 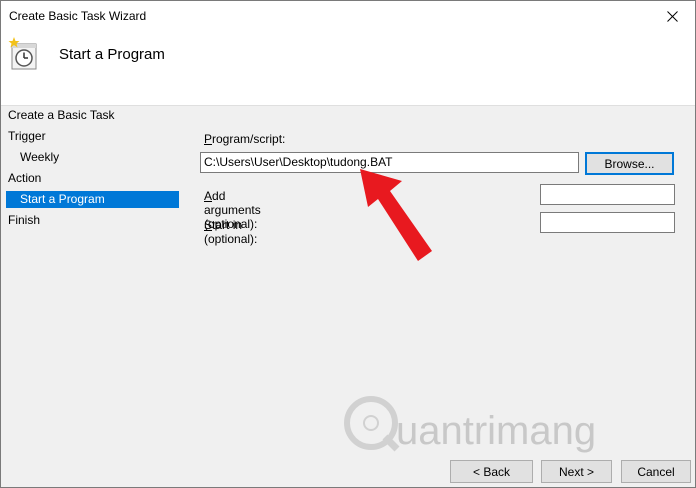 I want to click on sidebar-item-label: Weekly, so click(x=40, y=157).